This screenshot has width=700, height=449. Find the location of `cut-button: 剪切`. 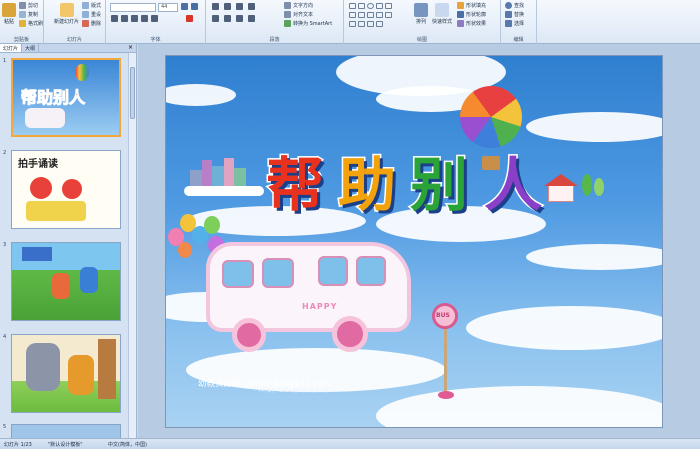

cut-button: 剪切 is located at coordinates (28, 5).